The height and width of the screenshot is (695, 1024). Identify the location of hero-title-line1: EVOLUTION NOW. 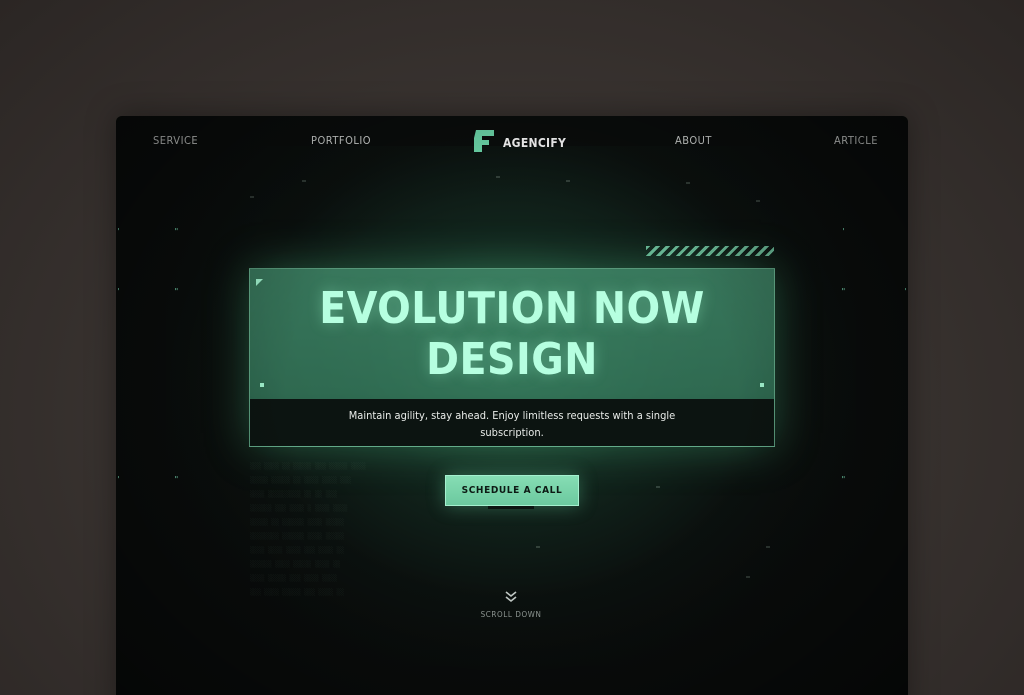
(512, 308).